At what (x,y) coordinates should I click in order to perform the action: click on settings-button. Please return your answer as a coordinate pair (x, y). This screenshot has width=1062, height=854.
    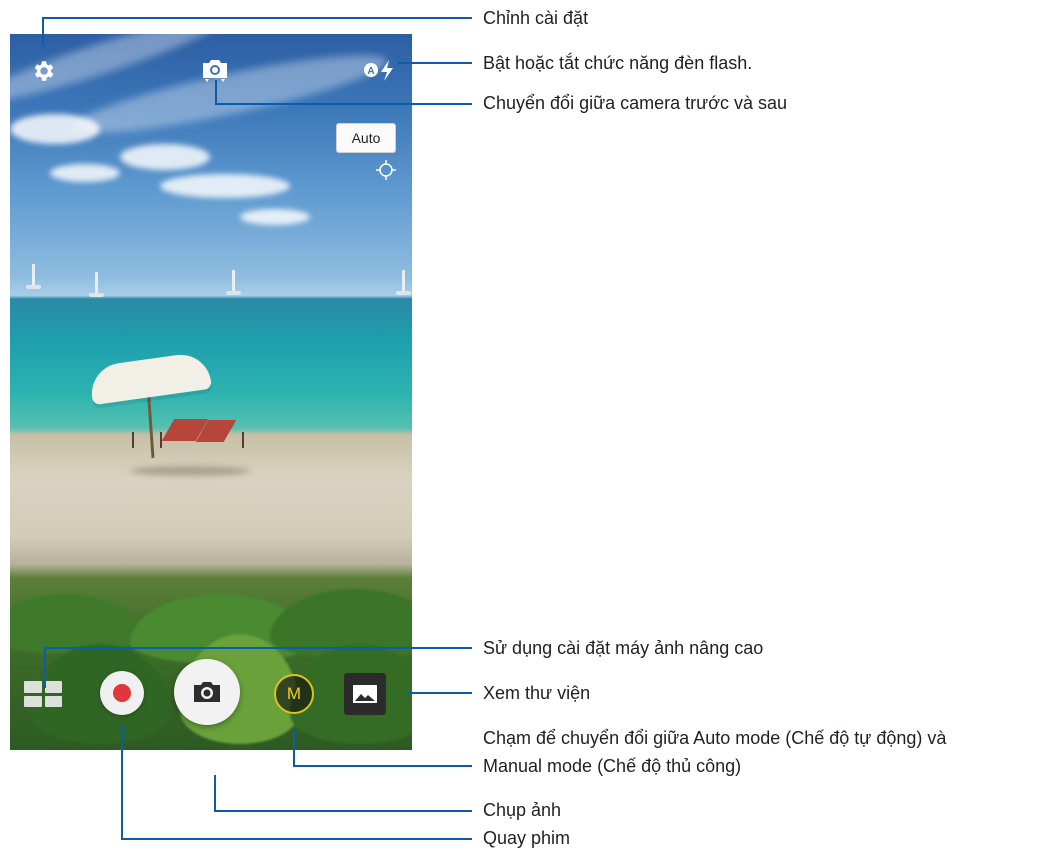
    Looking at the image, I should click on (43, 71).